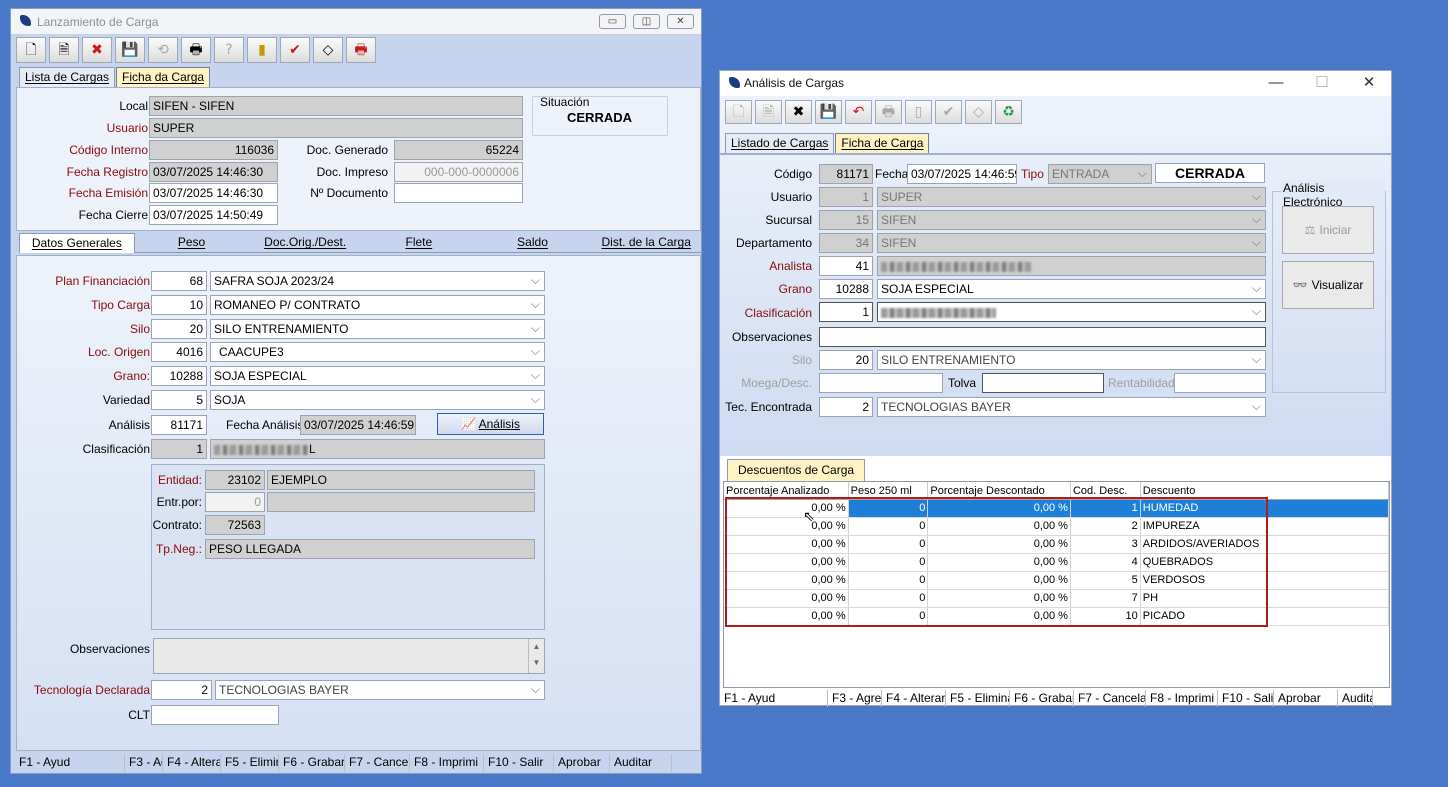 Image resolution: width=1448 pixels, height=787 pixels. What do you see at coordinates (401, 502) in the screenshot?
I see `entr-por-name` at bounding box center [401, 502].